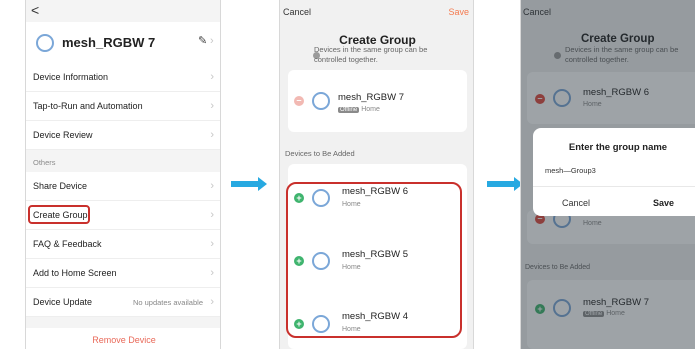 The height and width of the screenshot is (349, 695). Describe the element at coordinates (88, 106) in the screenshot. I see `menu-item-label: Tap-to-Run and Automation` at that location.